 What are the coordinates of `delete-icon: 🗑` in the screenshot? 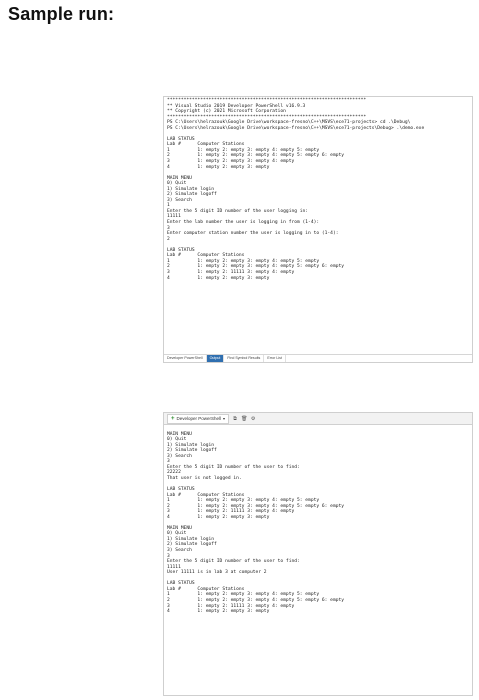 It's located at (244, 419).